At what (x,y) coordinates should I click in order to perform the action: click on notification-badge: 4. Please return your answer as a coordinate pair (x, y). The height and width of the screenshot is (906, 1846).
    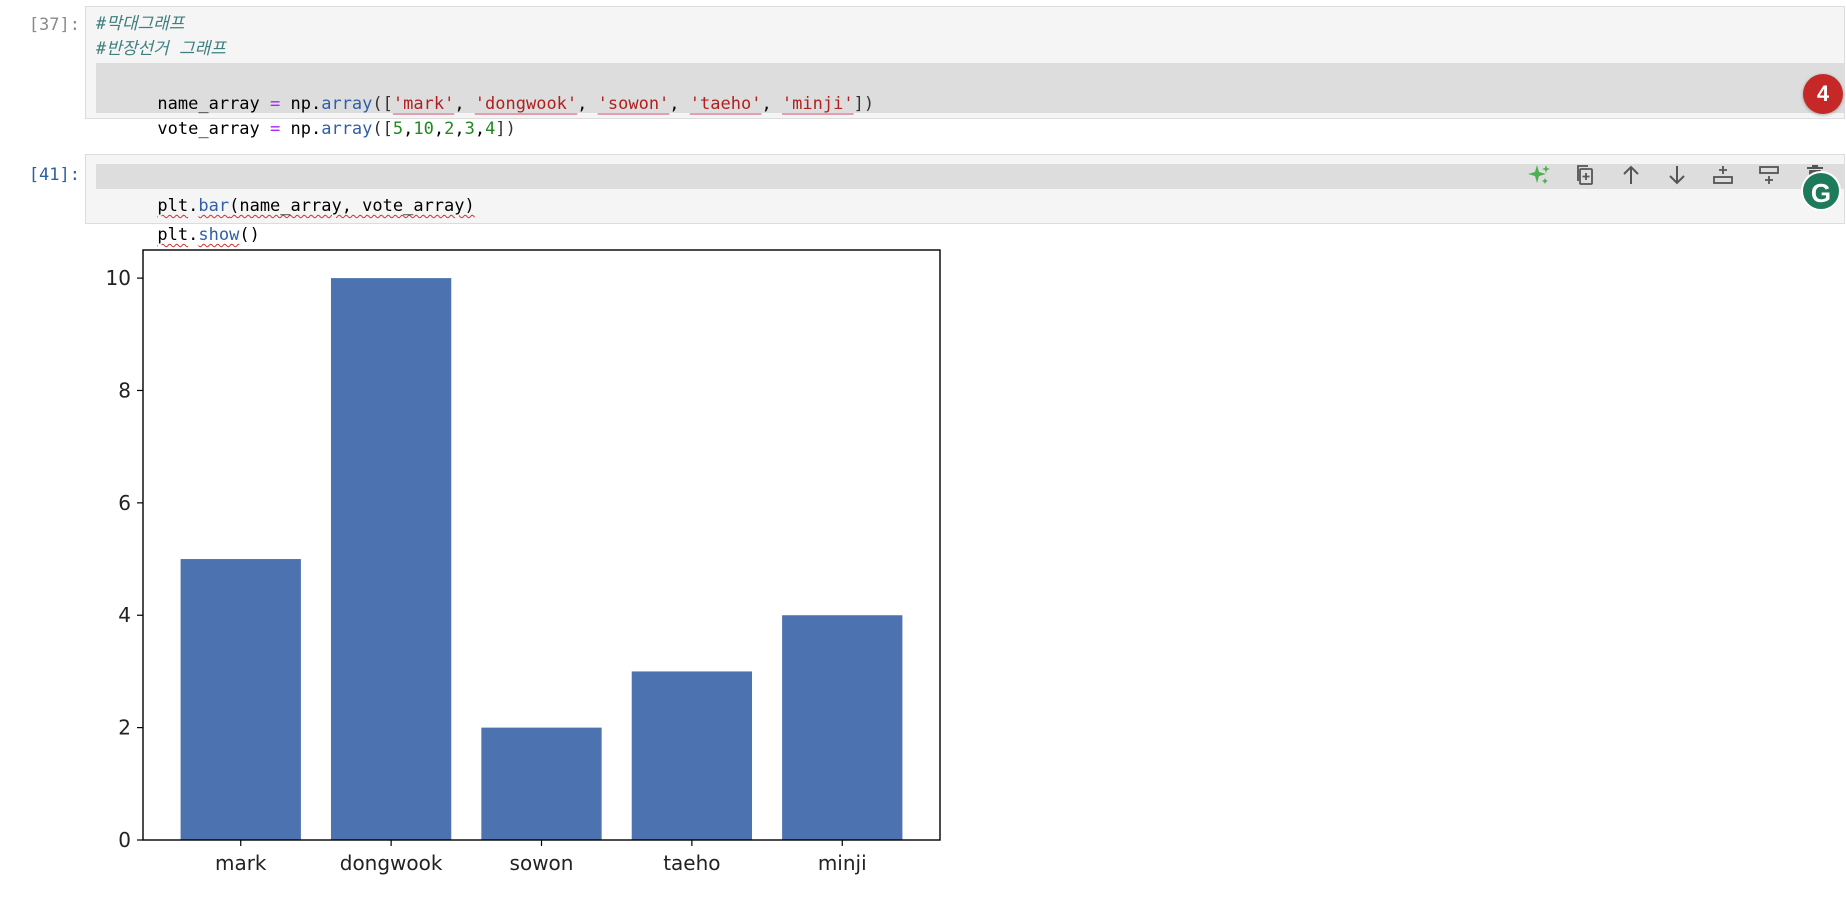
    Looking at the image, I should click on (1823, 94).